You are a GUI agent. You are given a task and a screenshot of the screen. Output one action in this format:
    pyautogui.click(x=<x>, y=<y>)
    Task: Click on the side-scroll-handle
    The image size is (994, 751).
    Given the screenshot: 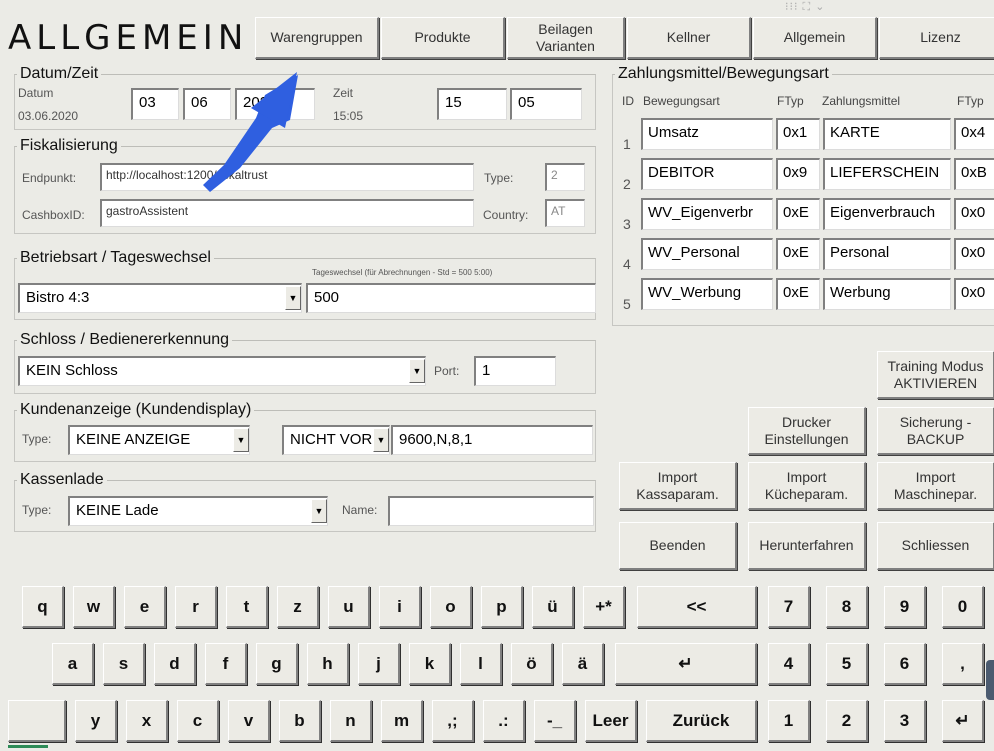 What is the action you would take?
    pyautogui.click(x=990, y=680)
    